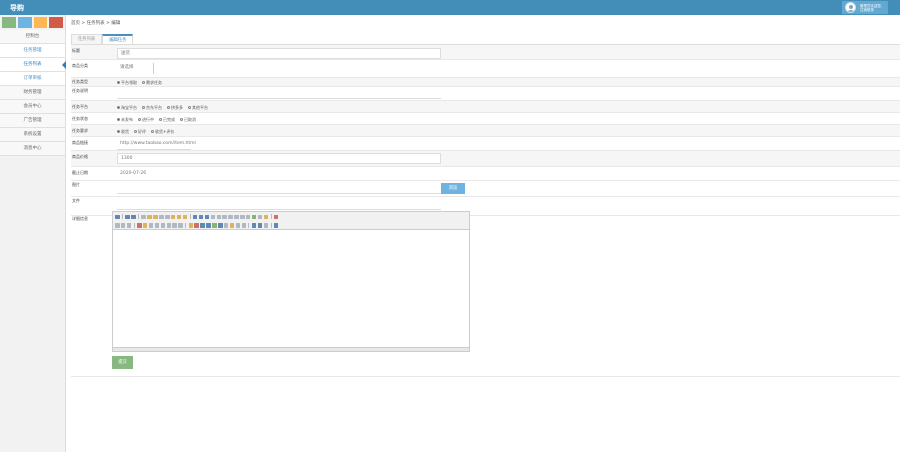  What do you see at coordinates (157, 225) in the screenshot?
I see `italic-icon` at bounding box center [157, 225].